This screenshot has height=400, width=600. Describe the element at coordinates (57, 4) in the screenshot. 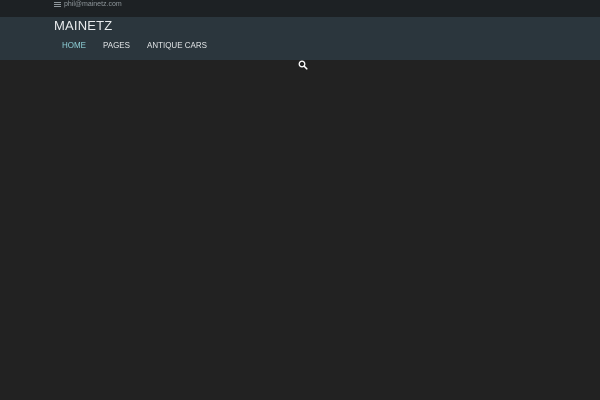

I see `envelope-icon` at that location.